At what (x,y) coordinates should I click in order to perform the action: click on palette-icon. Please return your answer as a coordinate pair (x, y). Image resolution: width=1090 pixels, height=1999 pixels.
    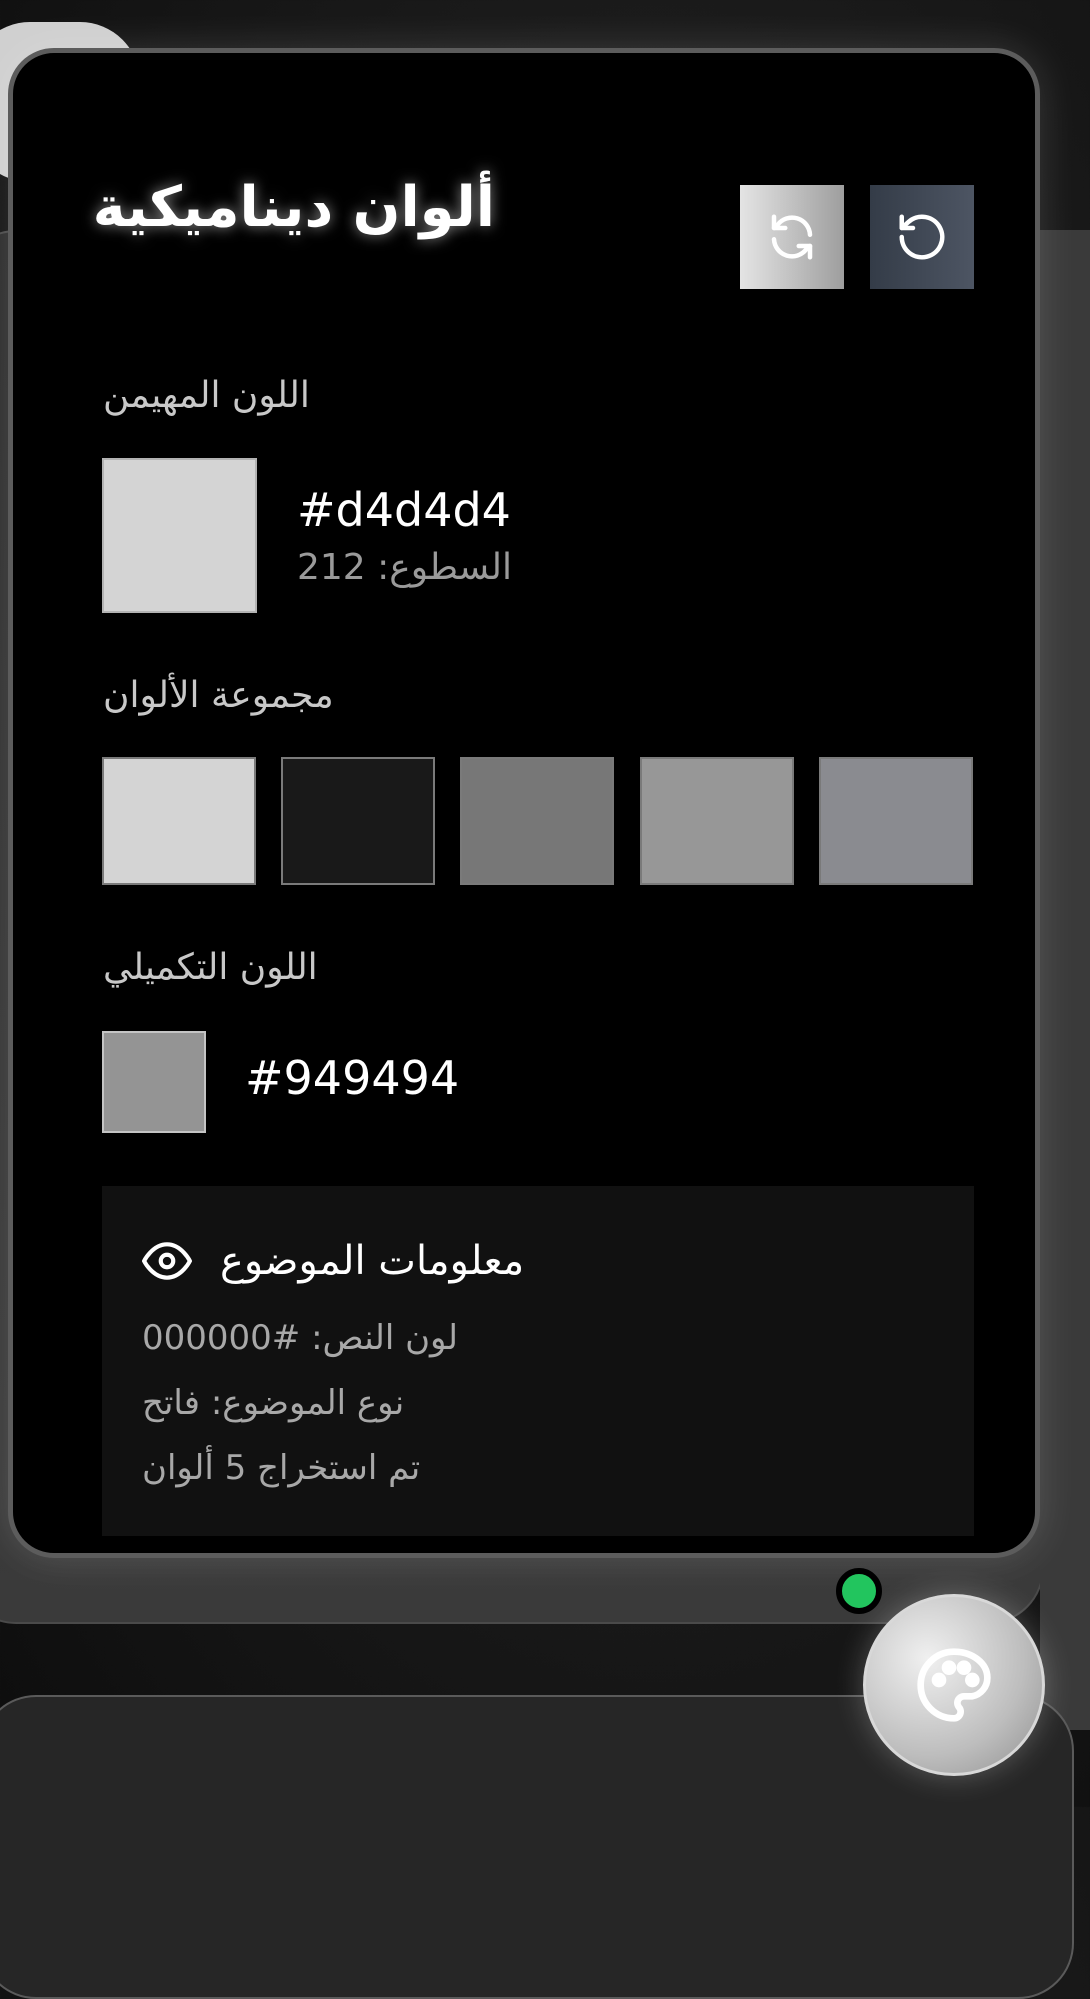
    Looking at the image, I should click on (954, 1685).